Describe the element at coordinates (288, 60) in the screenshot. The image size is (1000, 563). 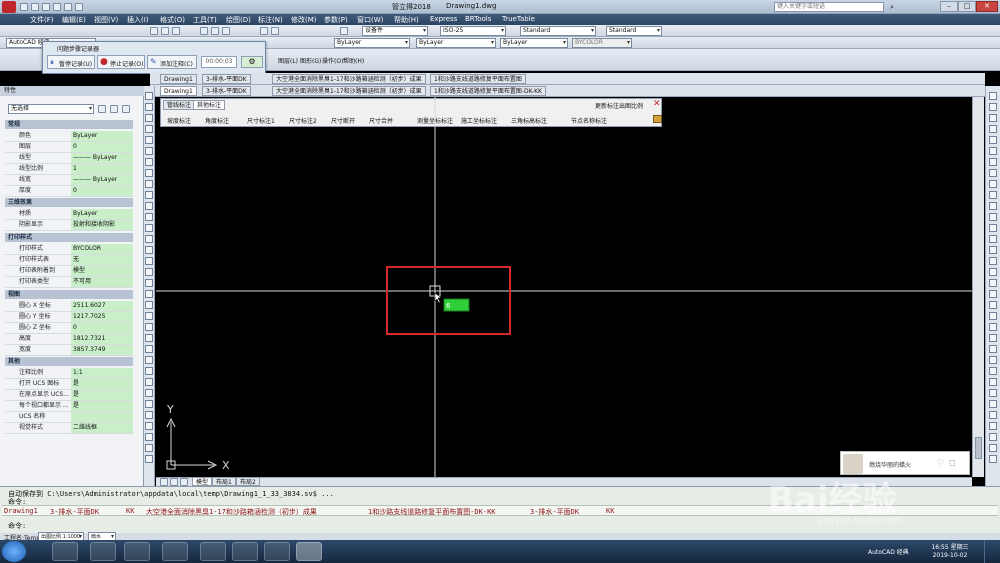
I see `menu-layer: 图层(L)` at that location.